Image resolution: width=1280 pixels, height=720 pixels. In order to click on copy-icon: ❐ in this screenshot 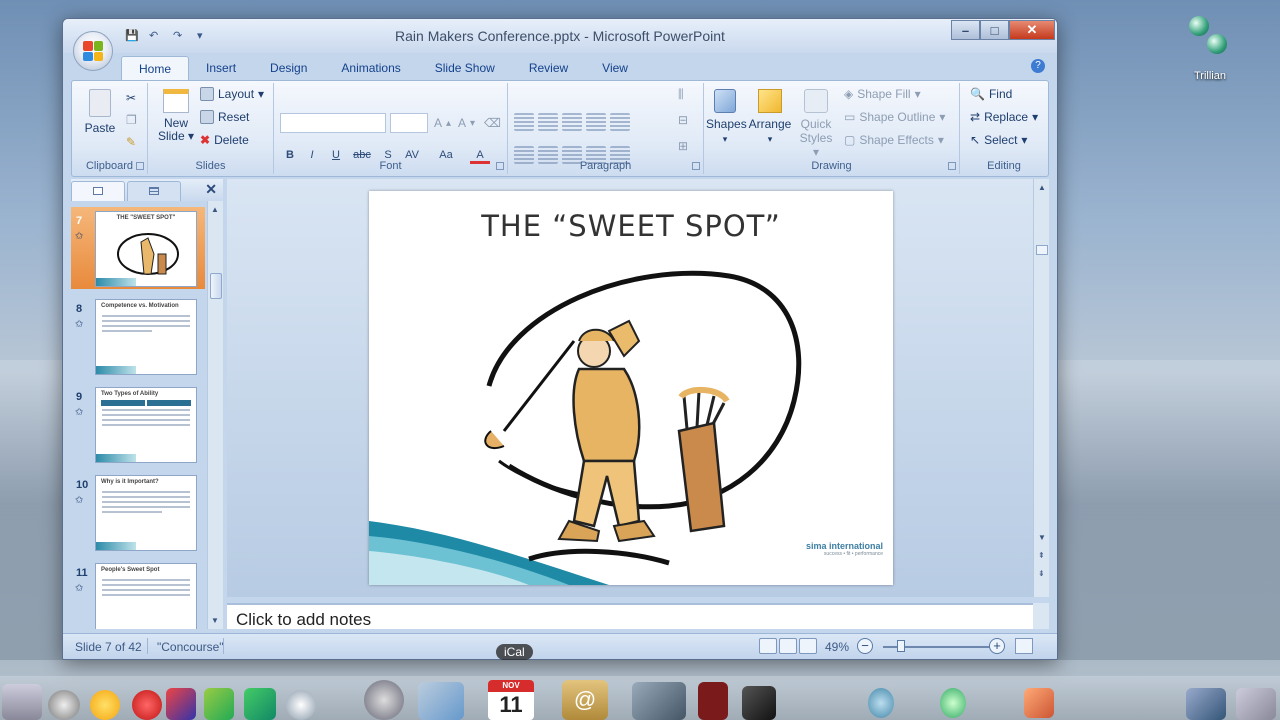, I will do `click(131, 120)`.